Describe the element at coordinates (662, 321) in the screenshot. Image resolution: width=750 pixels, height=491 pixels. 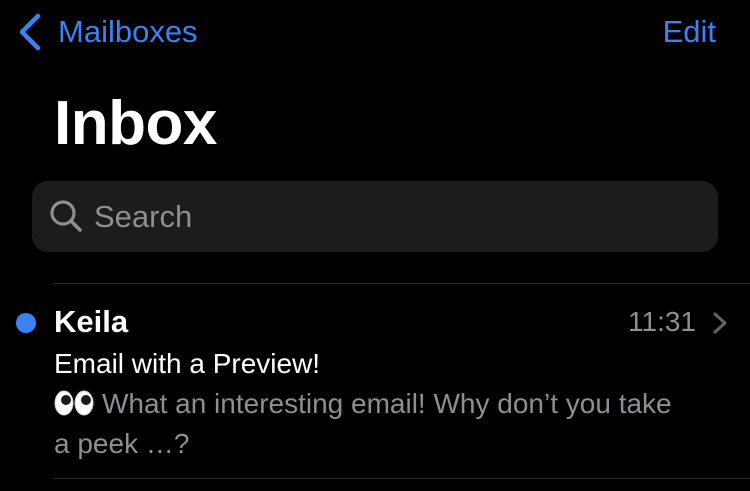
I see `mail-time: 11:31` at that location.